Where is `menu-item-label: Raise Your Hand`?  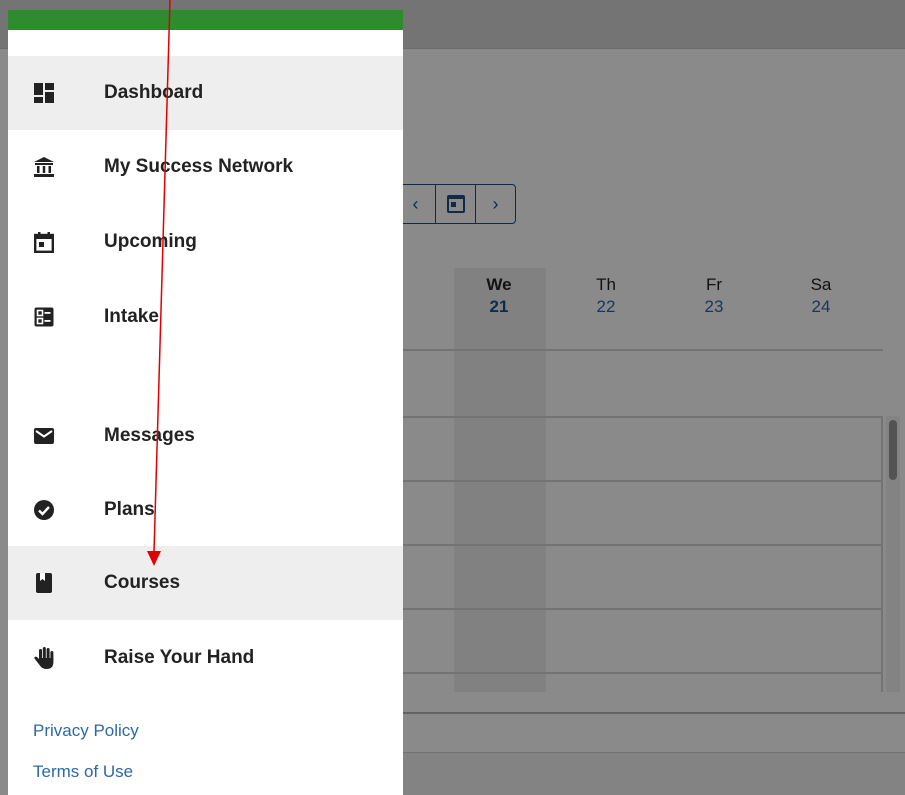
menu-item-label: Raise Your Hand is located at coordinates (179, 657).